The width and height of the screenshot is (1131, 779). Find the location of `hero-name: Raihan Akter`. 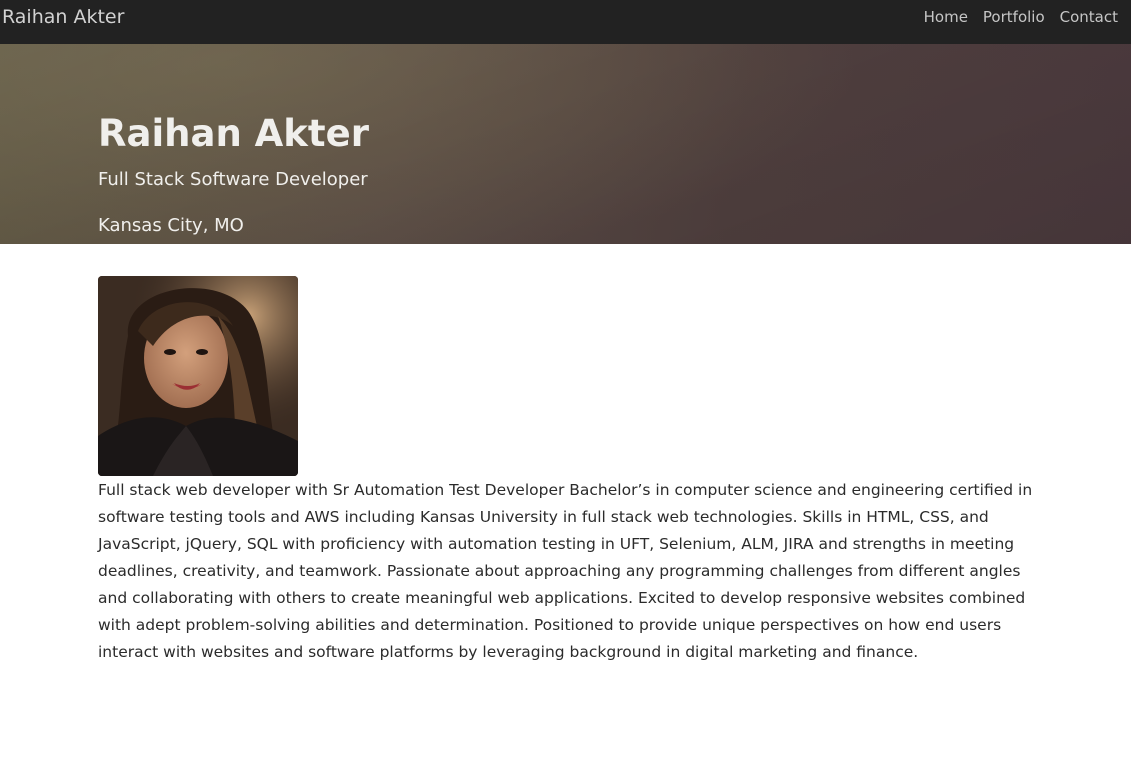

hero-name: Raihan Akter is located at coordinates (233, 133).